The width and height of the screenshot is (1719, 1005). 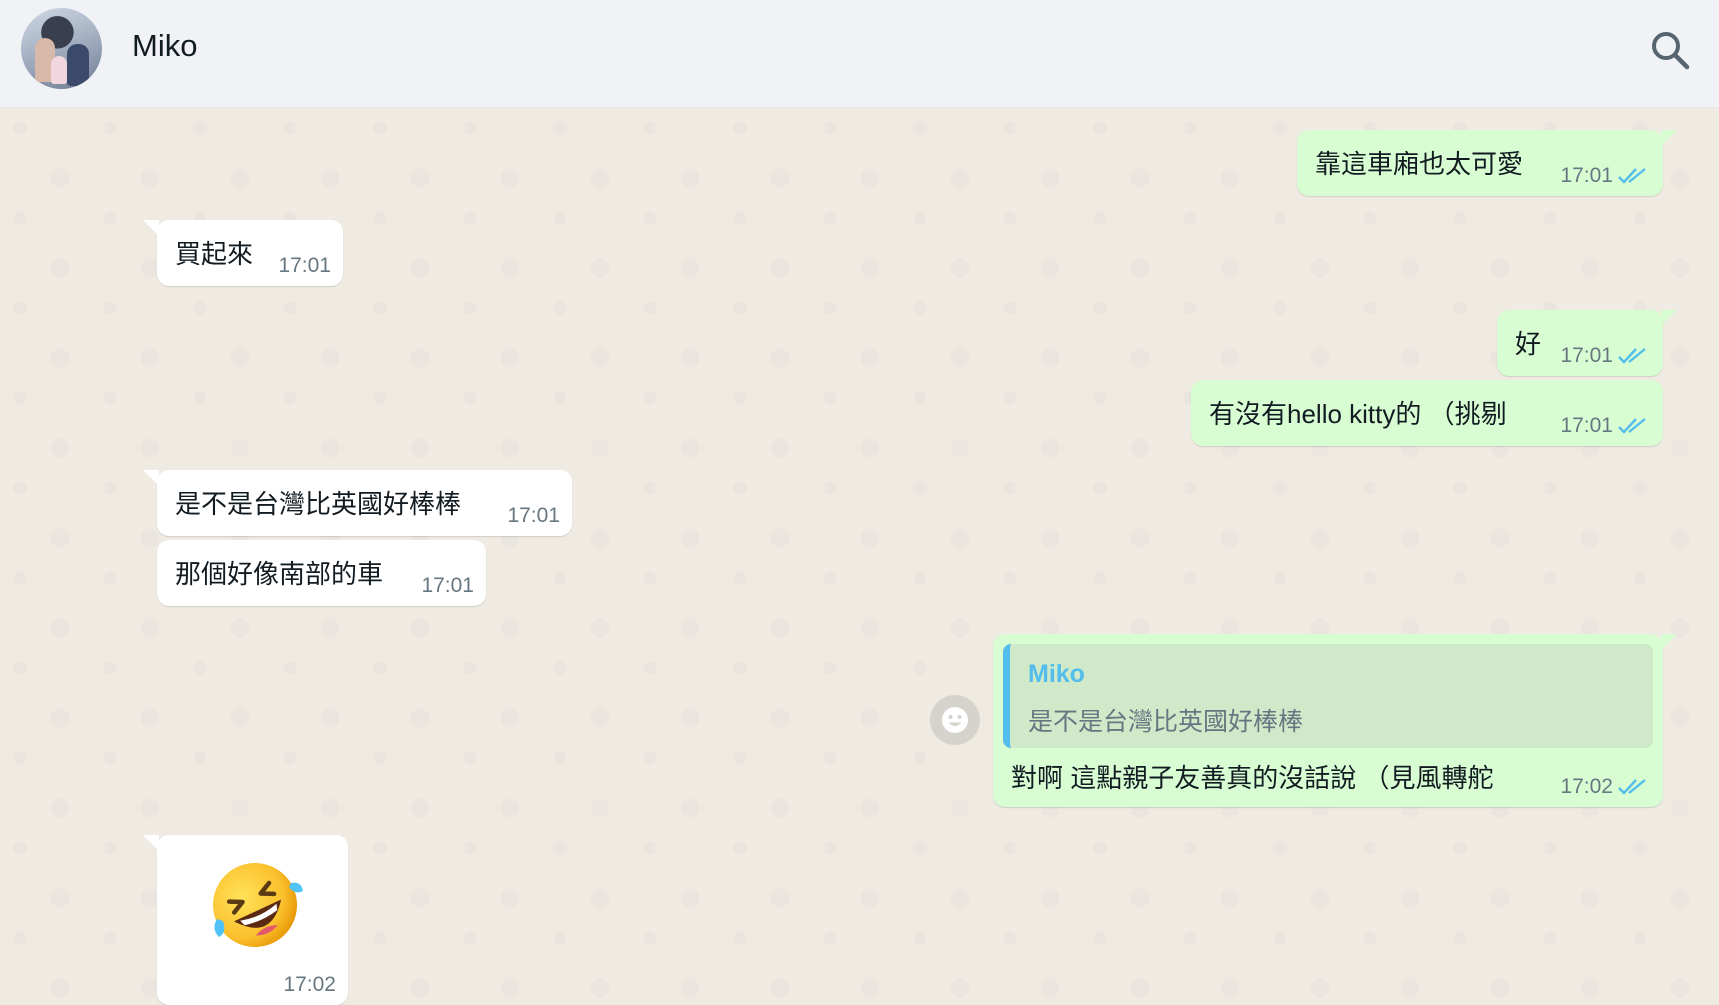 What do you see at coordinates (318, 504) in the screenshot?
I see `message-text: 是不是台灣比英國好棒棒` at bounding box center [318, 504].